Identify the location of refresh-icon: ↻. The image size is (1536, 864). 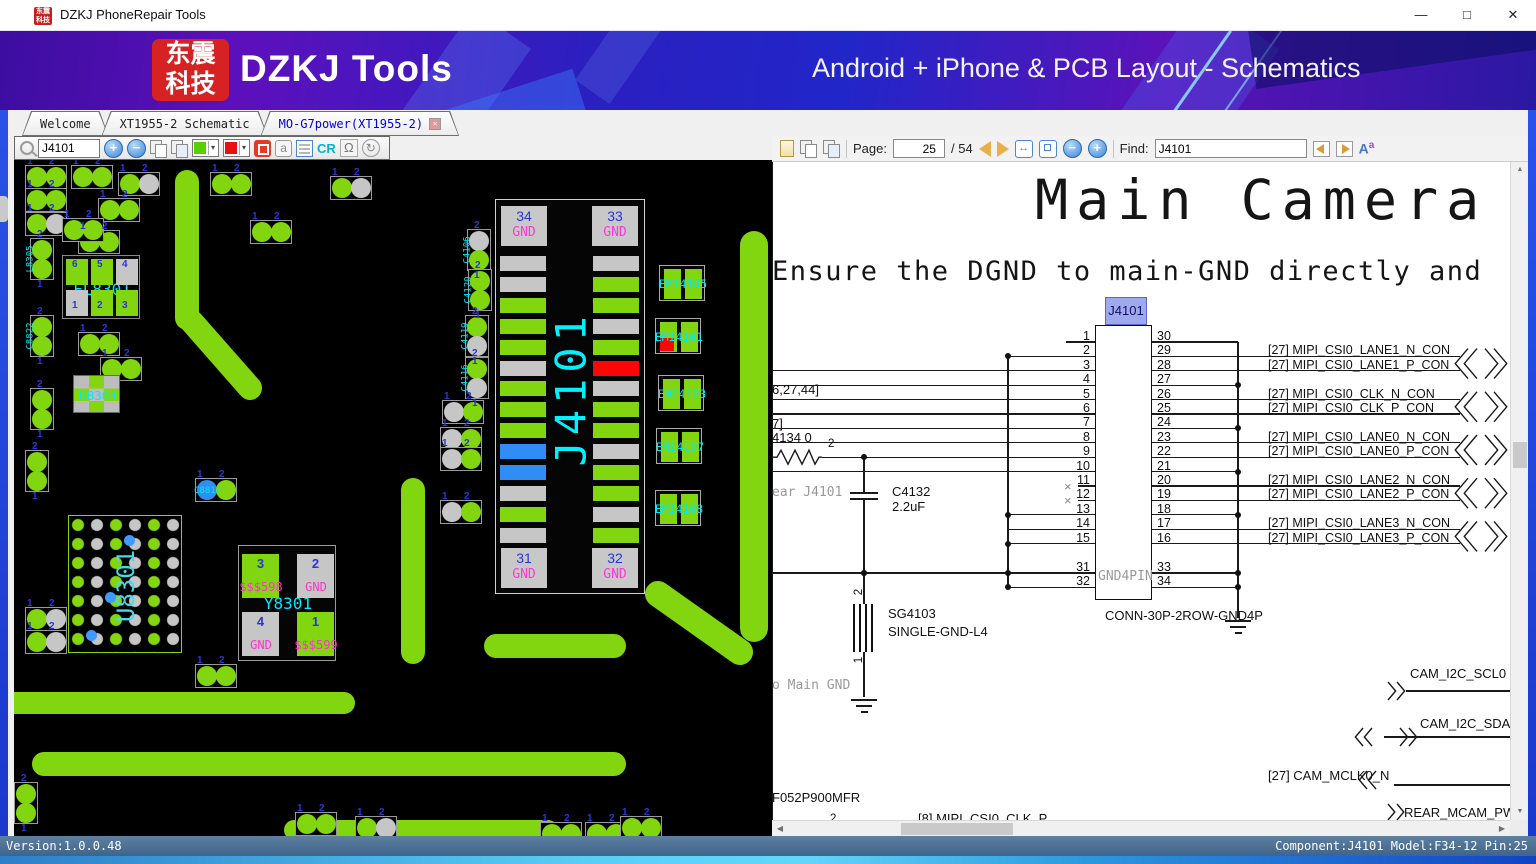
(370, 148).